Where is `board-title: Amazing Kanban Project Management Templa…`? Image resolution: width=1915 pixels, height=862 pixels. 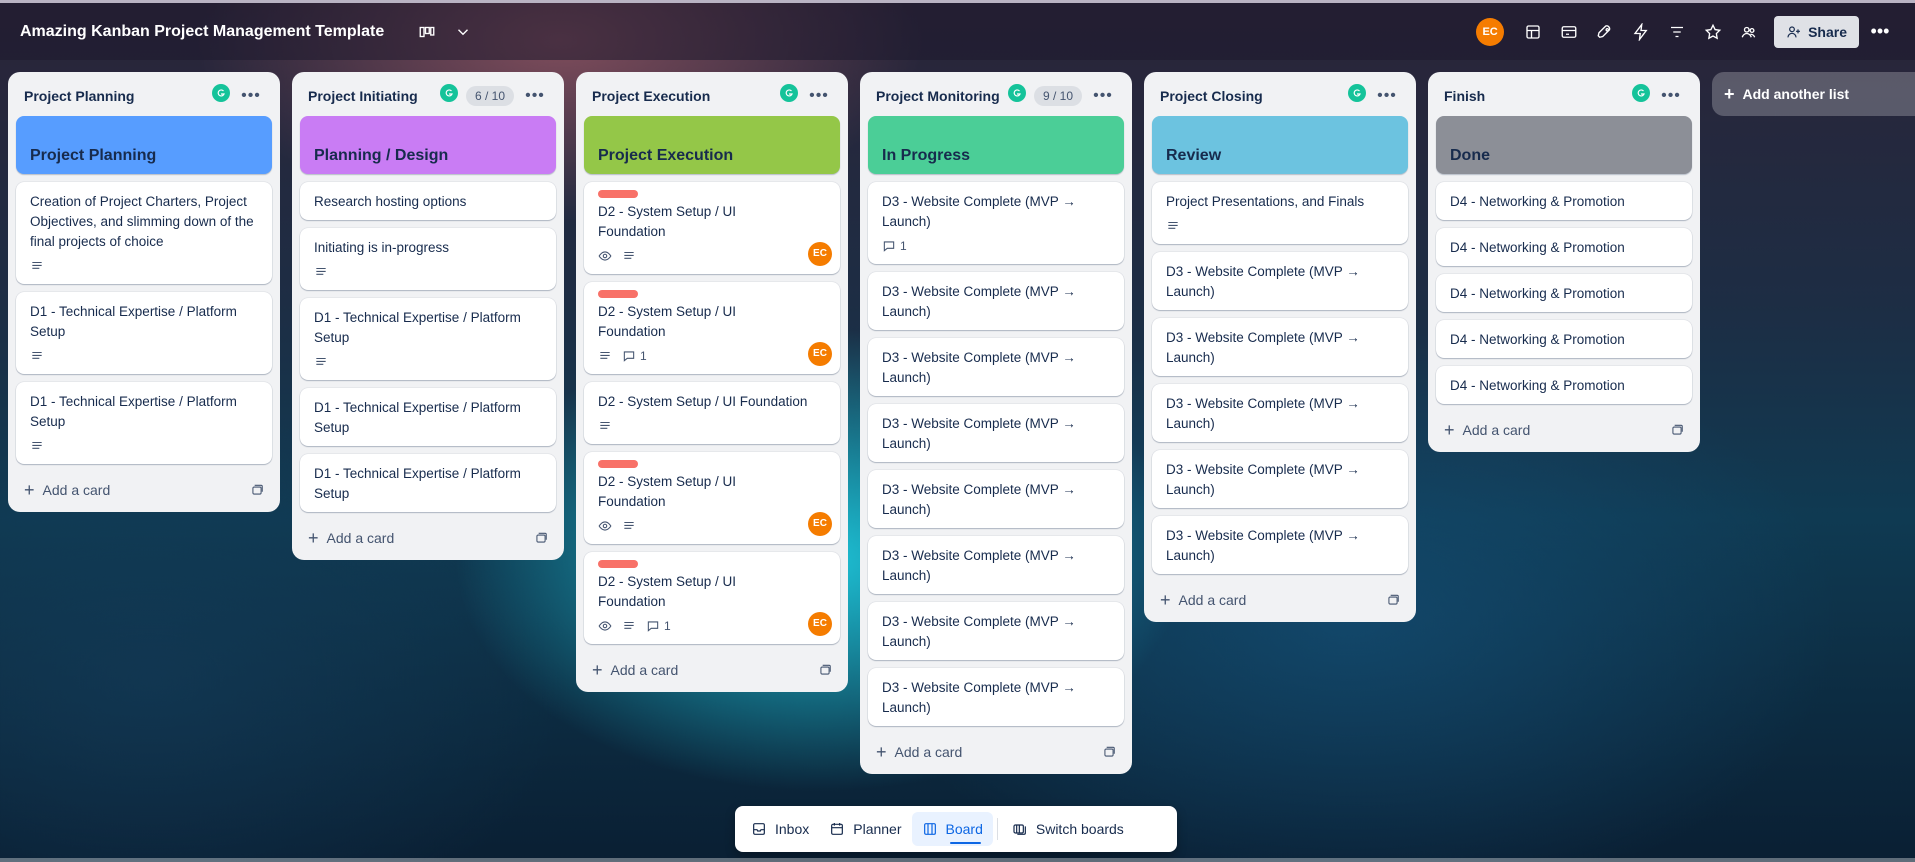 board-title: Amazing Kanban Project Management Templa… is located at coordinates (202, 32).